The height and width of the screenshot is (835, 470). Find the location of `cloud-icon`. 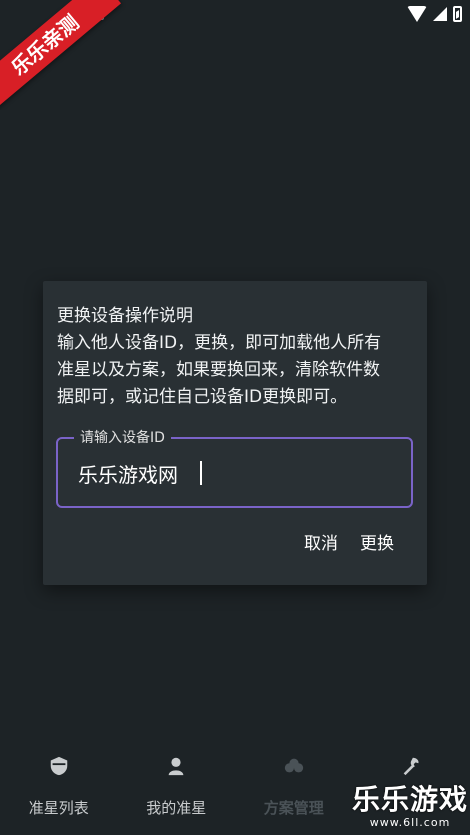

cloud-icon is located at coordinates (293, 765).